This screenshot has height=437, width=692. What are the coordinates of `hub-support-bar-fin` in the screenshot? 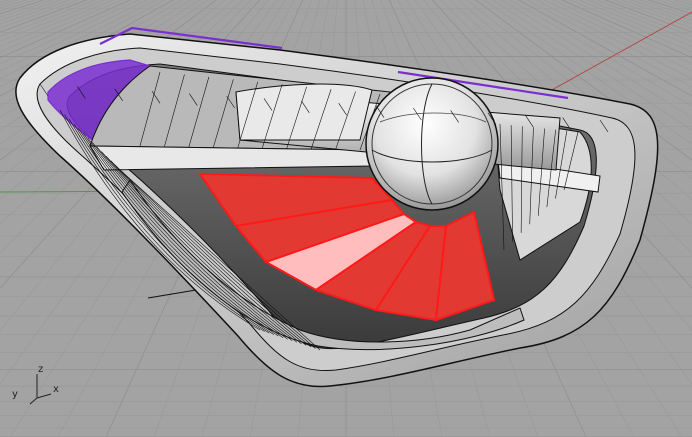 It's located at (304, 112).